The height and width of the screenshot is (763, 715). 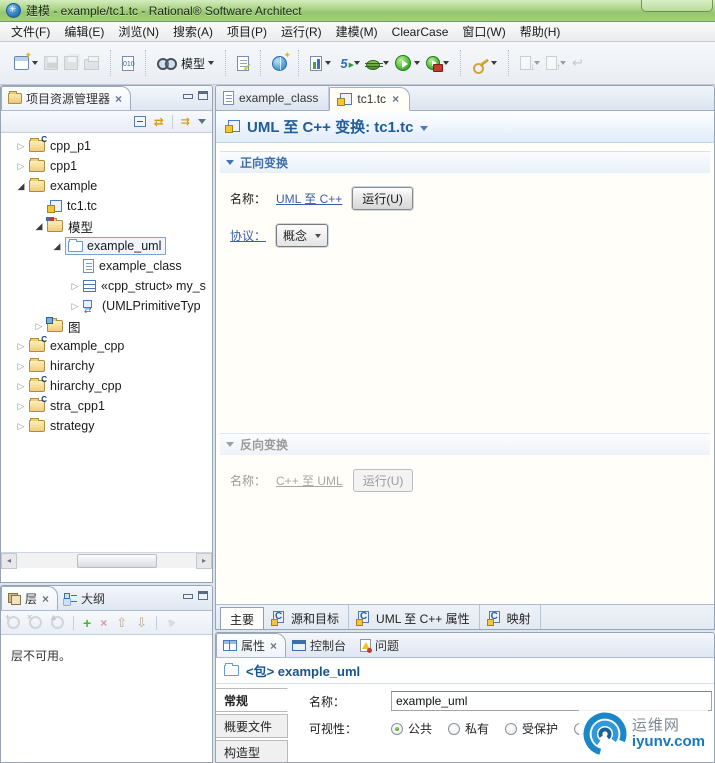 What do you see at coordinates (106, 306) in the screenshot?
I see `tree-item-uml-primitive: (UMLPrimitiveTyp` at bounding box center [106, 306].